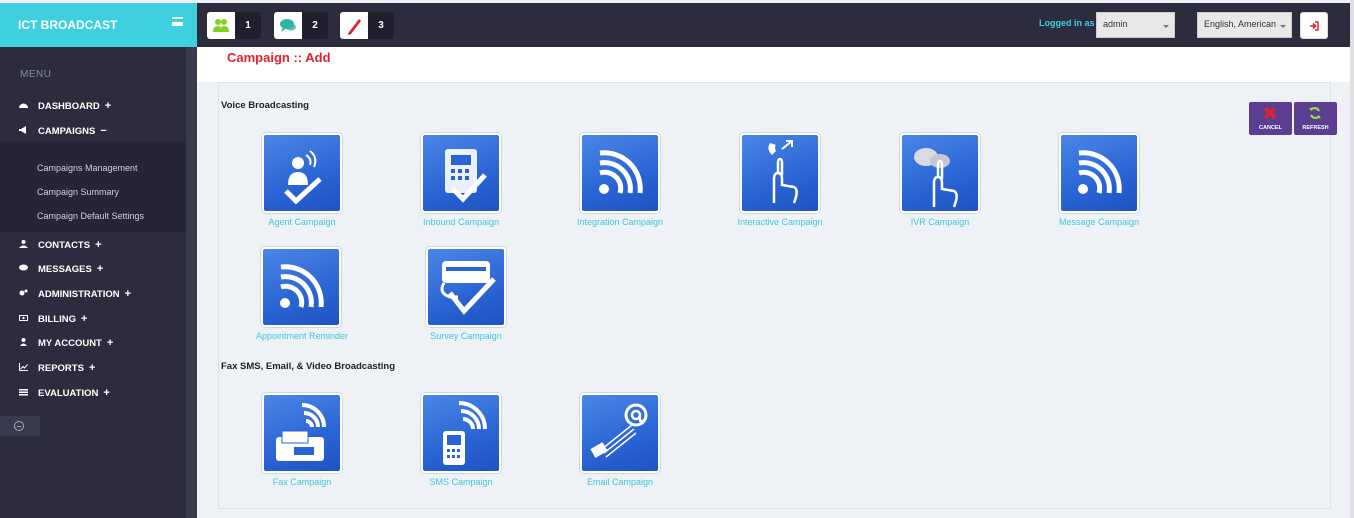  What do you see at coordinates (70, 343) in the screenshot?
I see `sidebar-item-label: MY ACCOUNT` at bounding box center [70, 343].